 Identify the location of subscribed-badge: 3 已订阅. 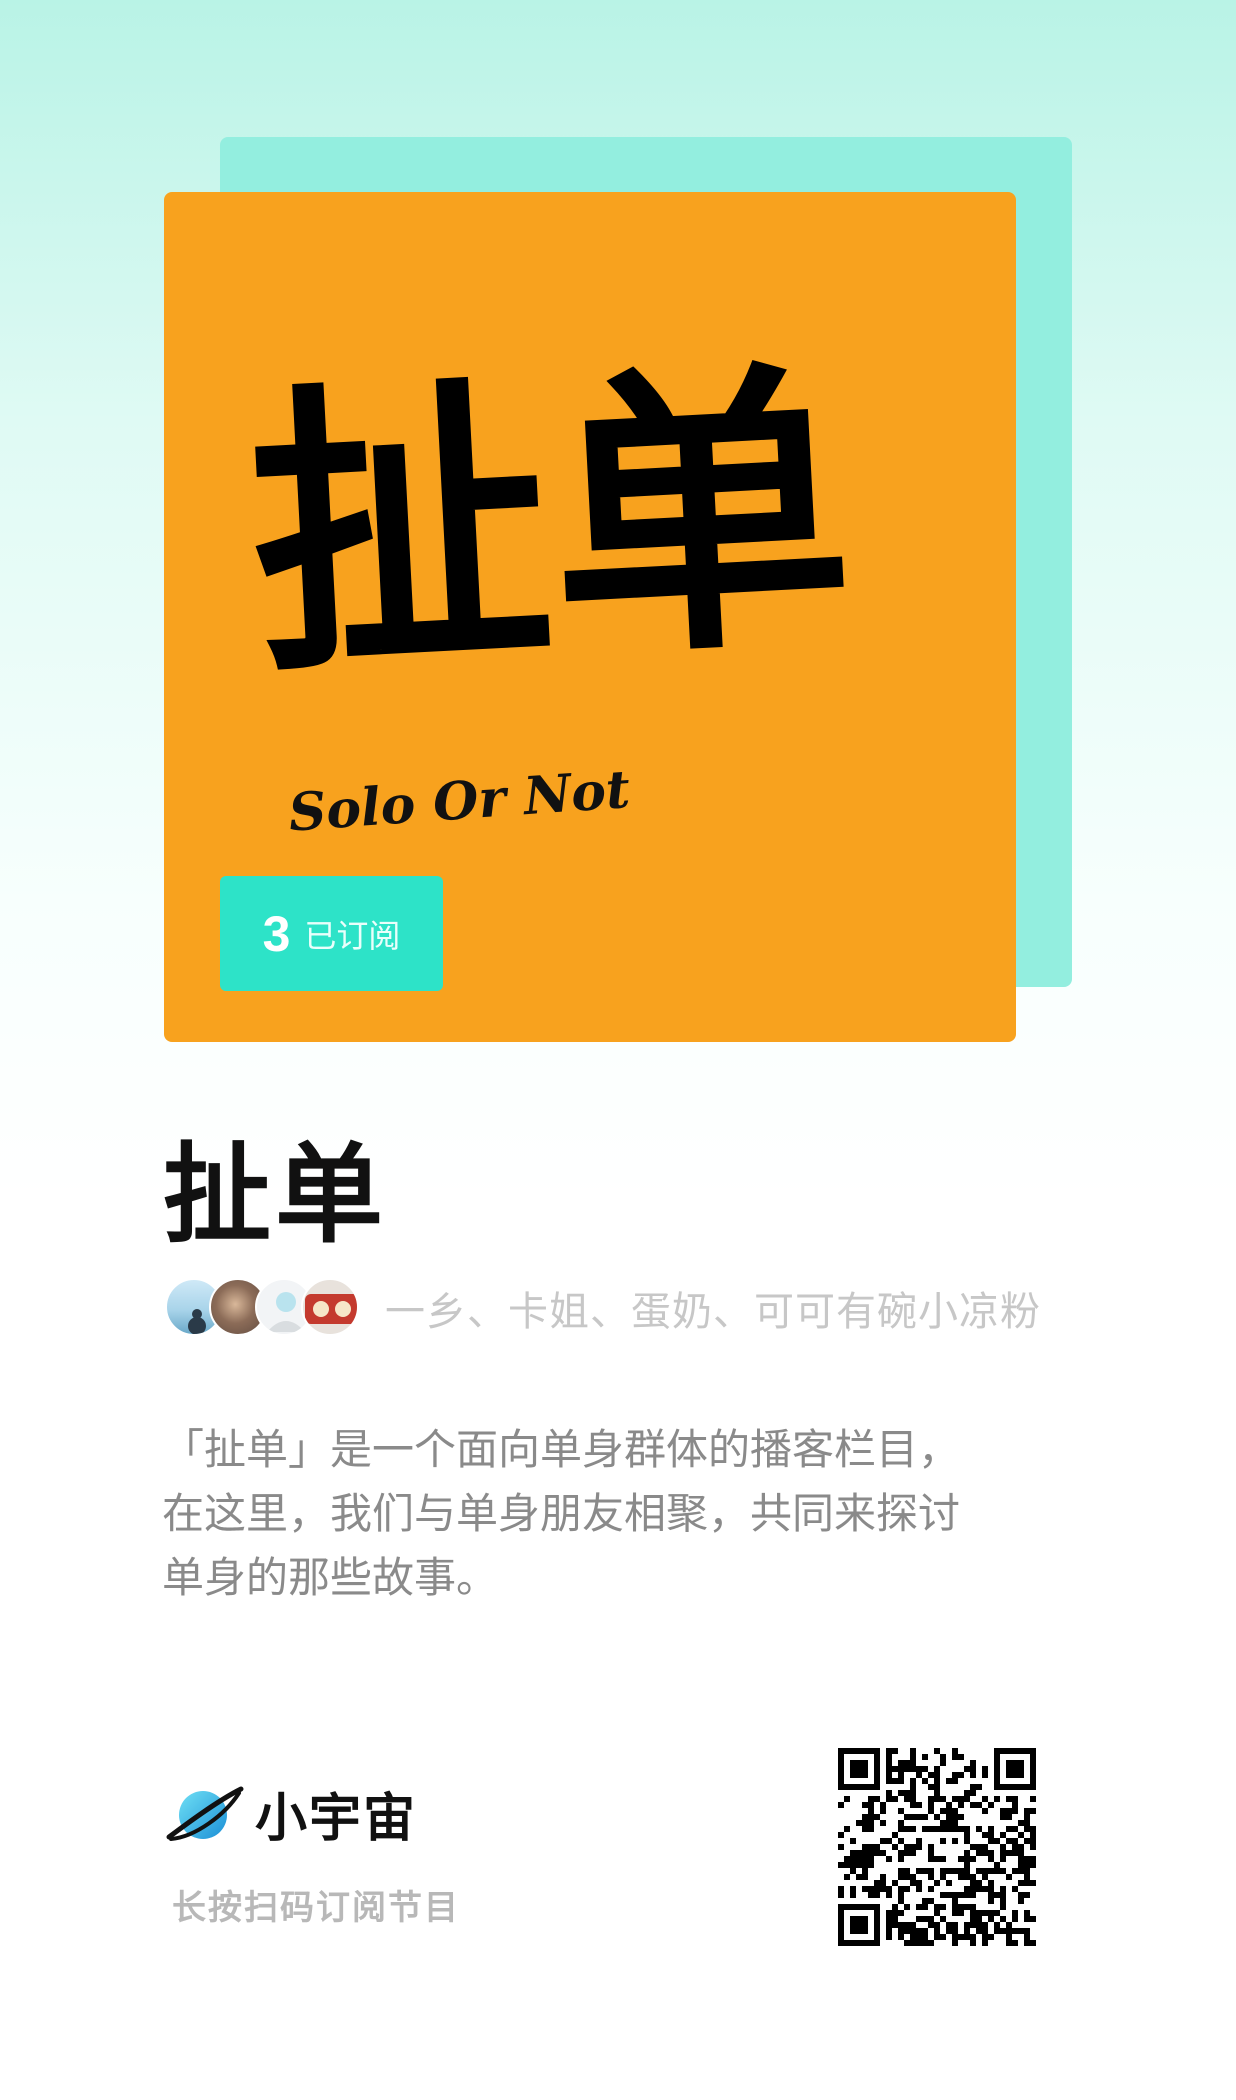
(331, 933).